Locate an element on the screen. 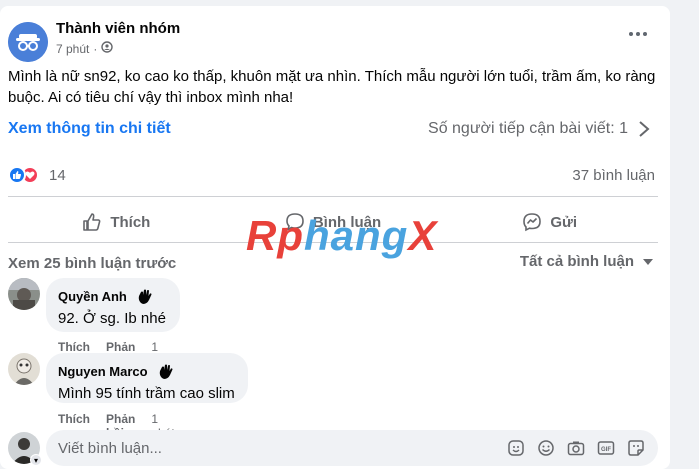 The height and width of the screenshot is (469, 699). send-button: Gửi is located at coordinates (549, 222).